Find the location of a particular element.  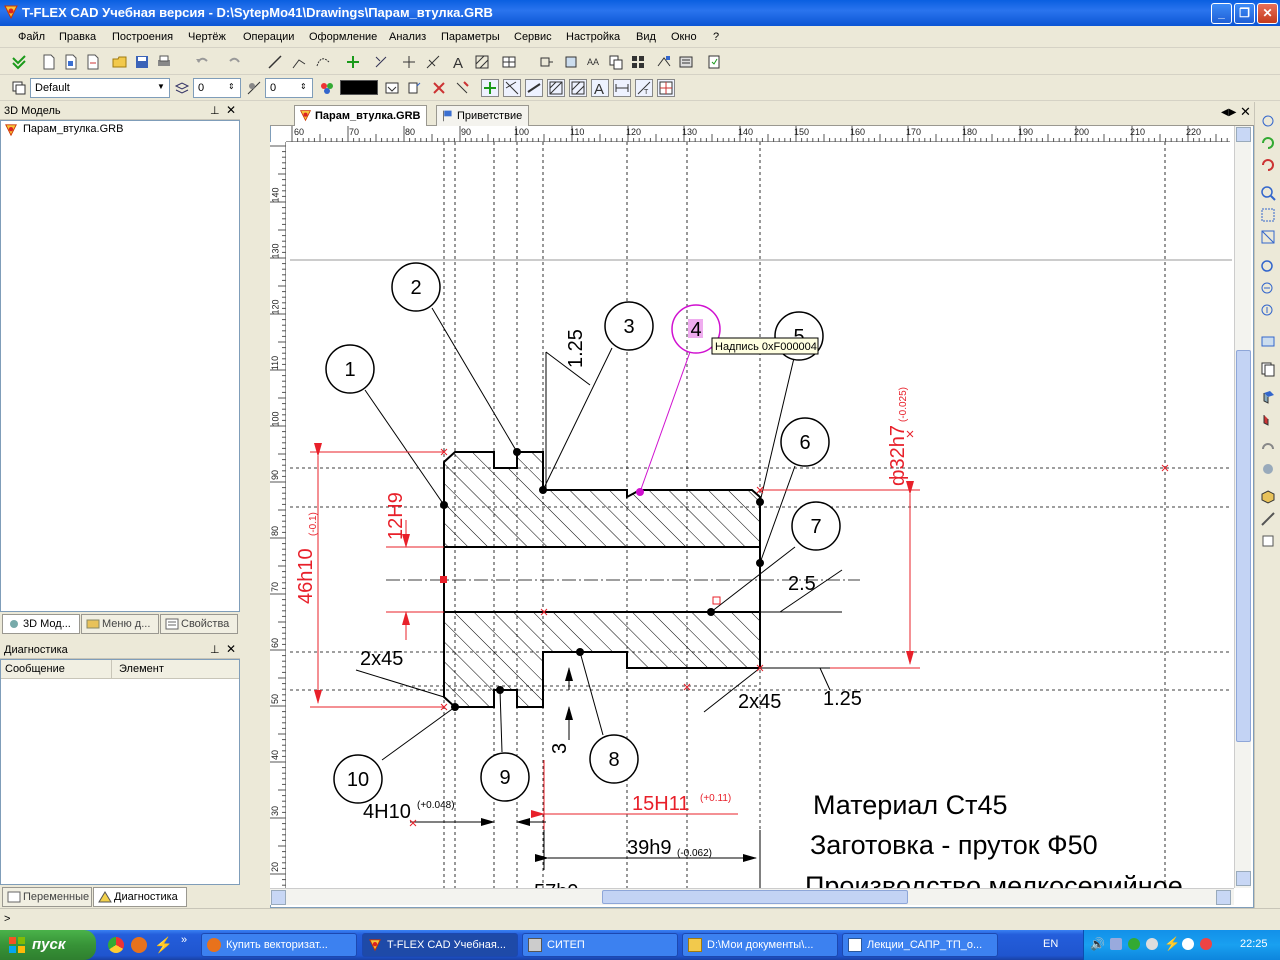

security-icon is located at coordinates (1134, 944).